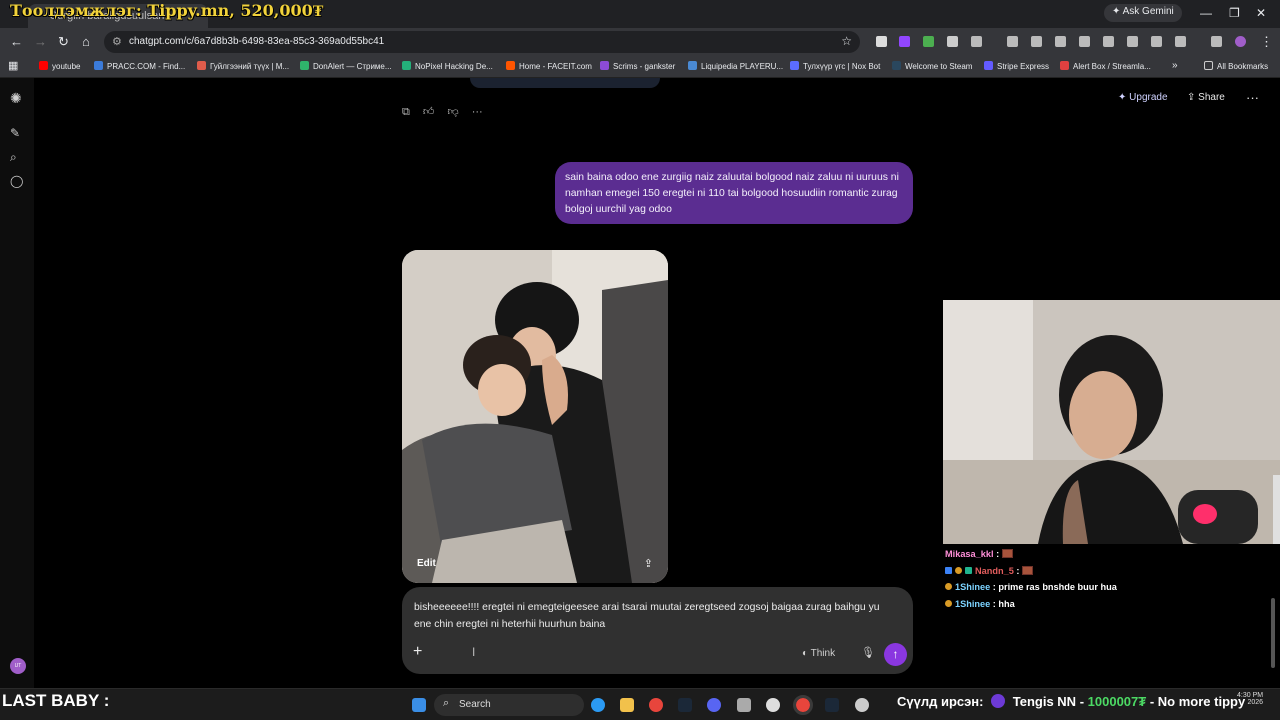 The image size is (1280, 720). I want to click on site-info-icon: ⚙, so click(117, 41).